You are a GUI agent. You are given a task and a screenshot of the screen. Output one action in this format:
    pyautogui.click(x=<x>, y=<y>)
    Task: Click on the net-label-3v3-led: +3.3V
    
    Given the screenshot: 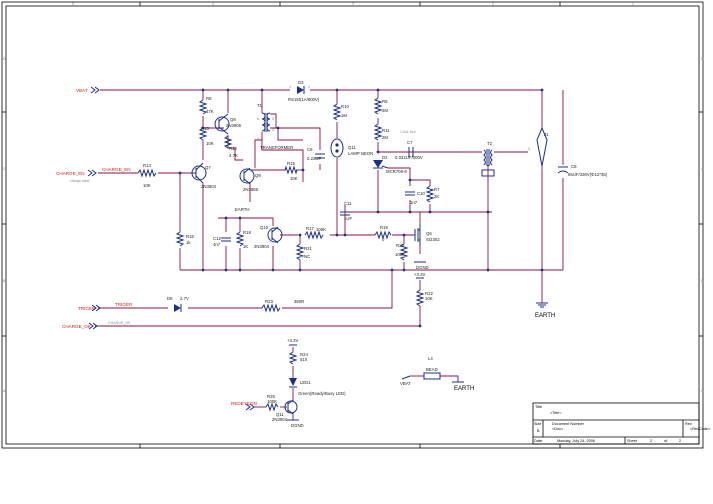 What is the action you would take?
    pyautogui.click(x=292, y=340)
    